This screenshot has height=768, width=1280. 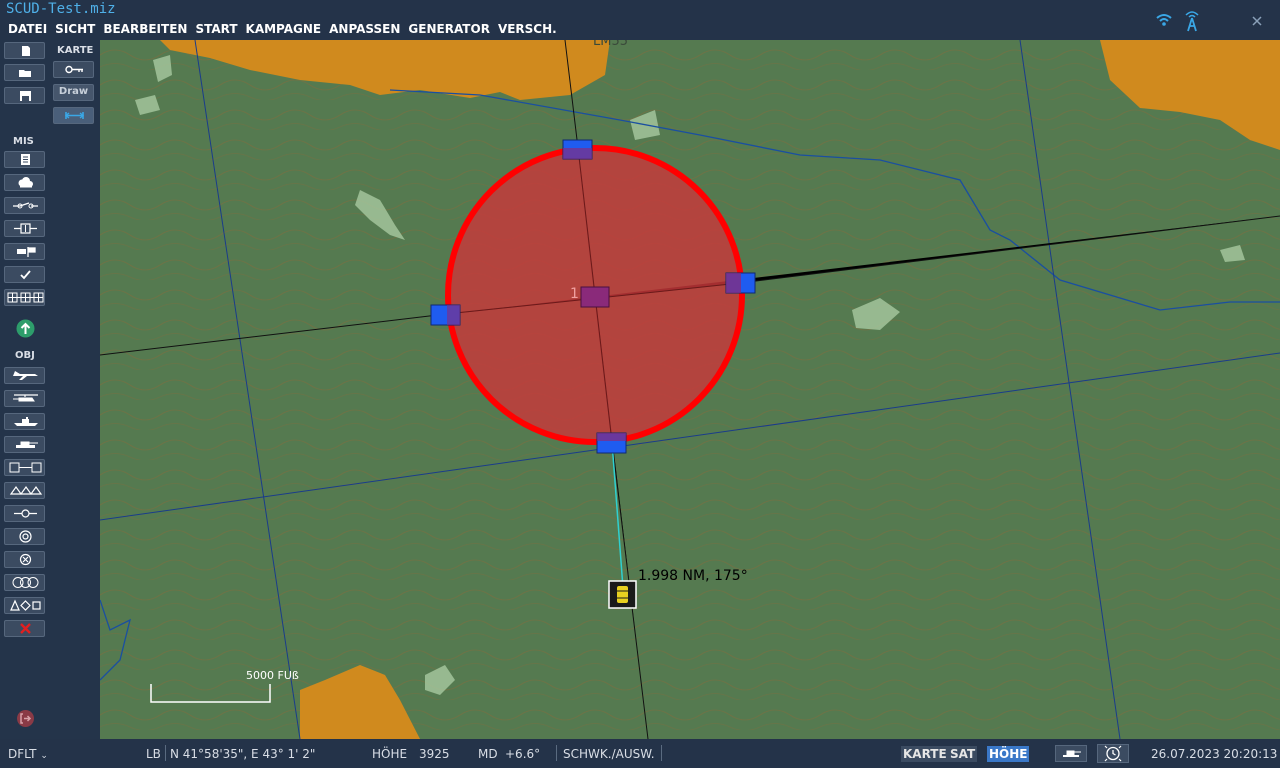 I want to click on add-shapes-button, so click(x=24, y=605).